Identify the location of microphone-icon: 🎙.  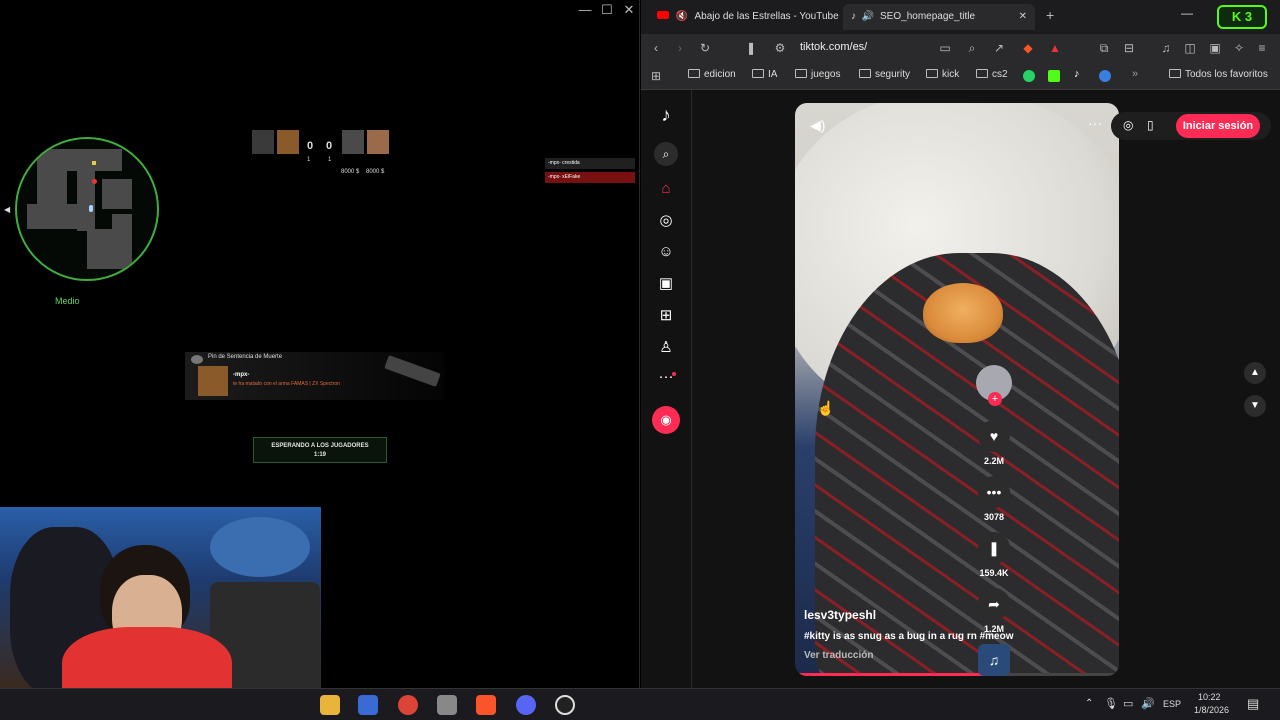
(1111, 703).